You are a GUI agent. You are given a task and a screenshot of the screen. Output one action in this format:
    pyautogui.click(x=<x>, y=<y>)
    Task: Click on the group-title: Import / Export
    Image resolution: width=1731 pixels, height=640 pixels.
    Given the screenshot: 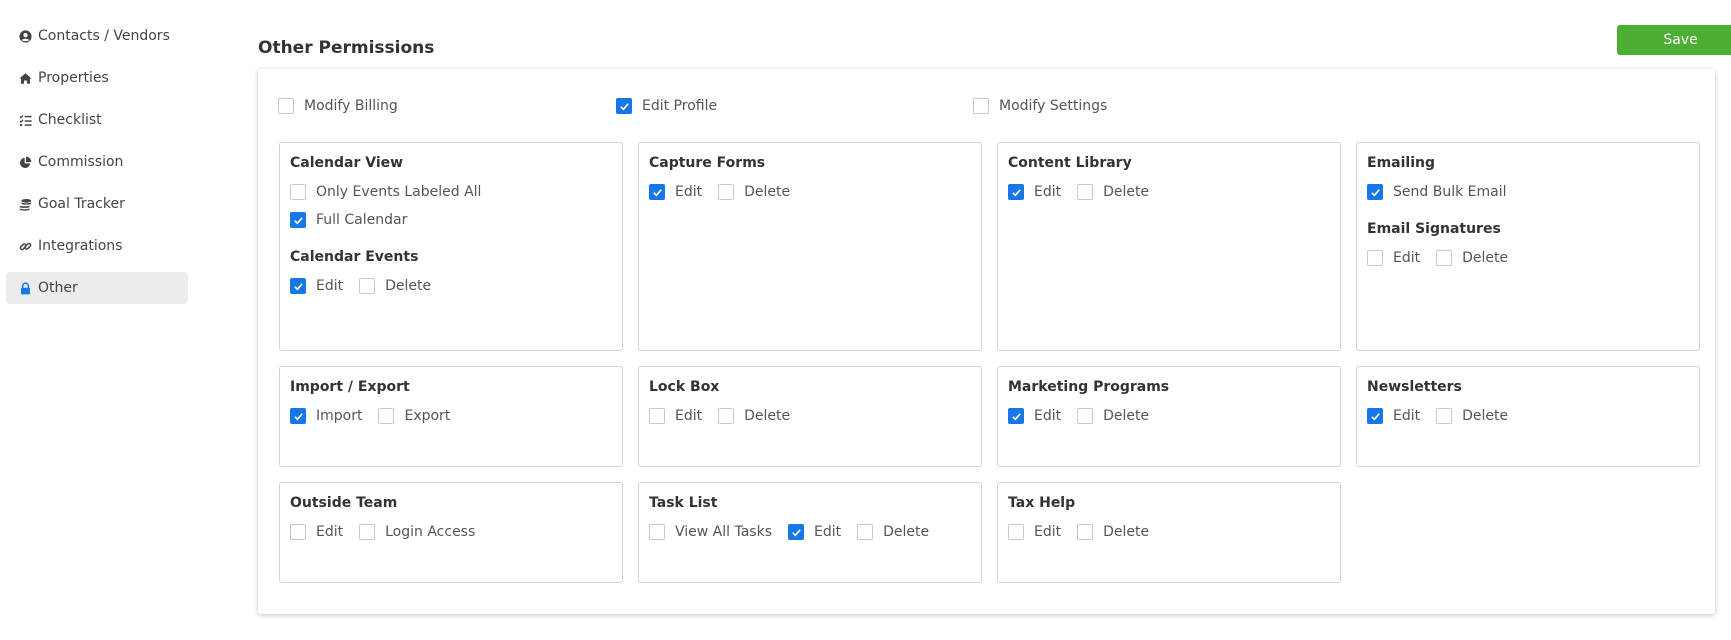 What is the action you would take?
    pyautogui.click(x=350, y=387)
    